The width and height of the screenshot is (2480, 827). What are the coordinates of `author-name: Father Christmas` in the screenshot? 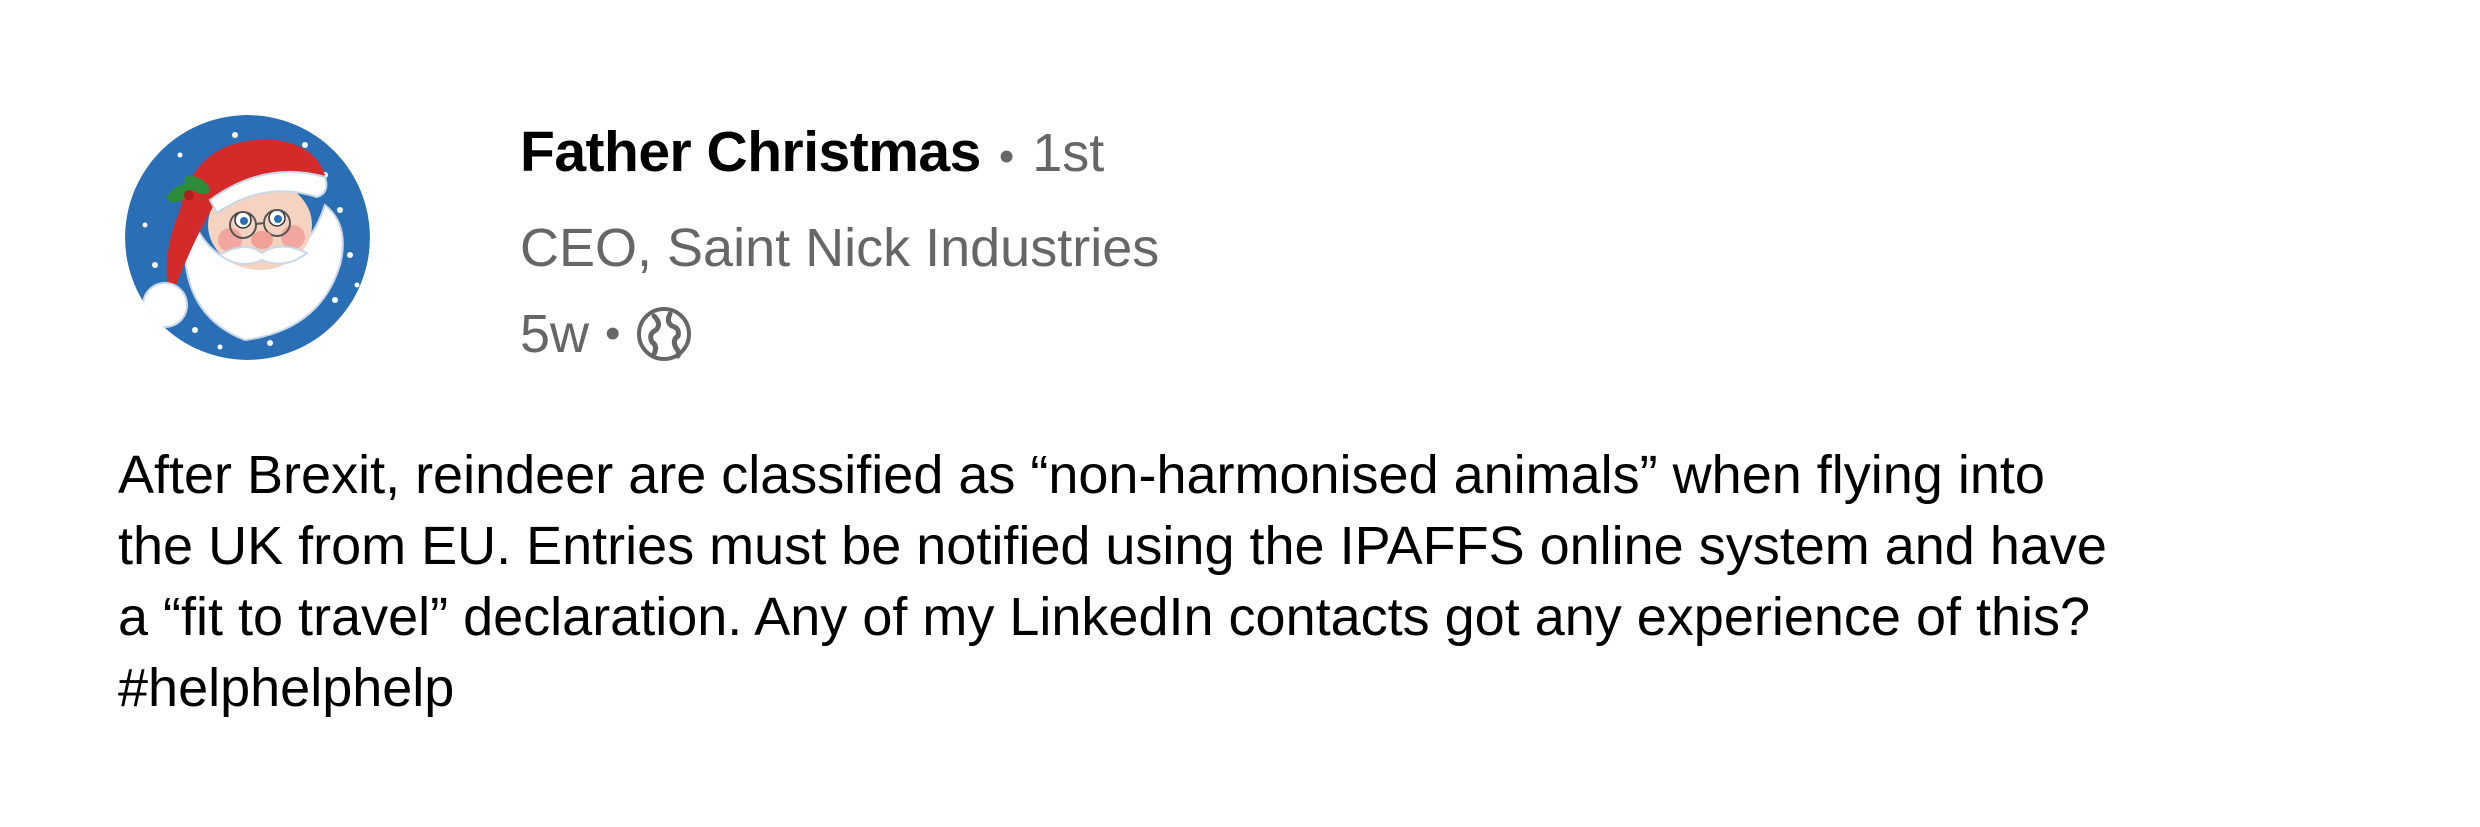 It's located at (750, 152).